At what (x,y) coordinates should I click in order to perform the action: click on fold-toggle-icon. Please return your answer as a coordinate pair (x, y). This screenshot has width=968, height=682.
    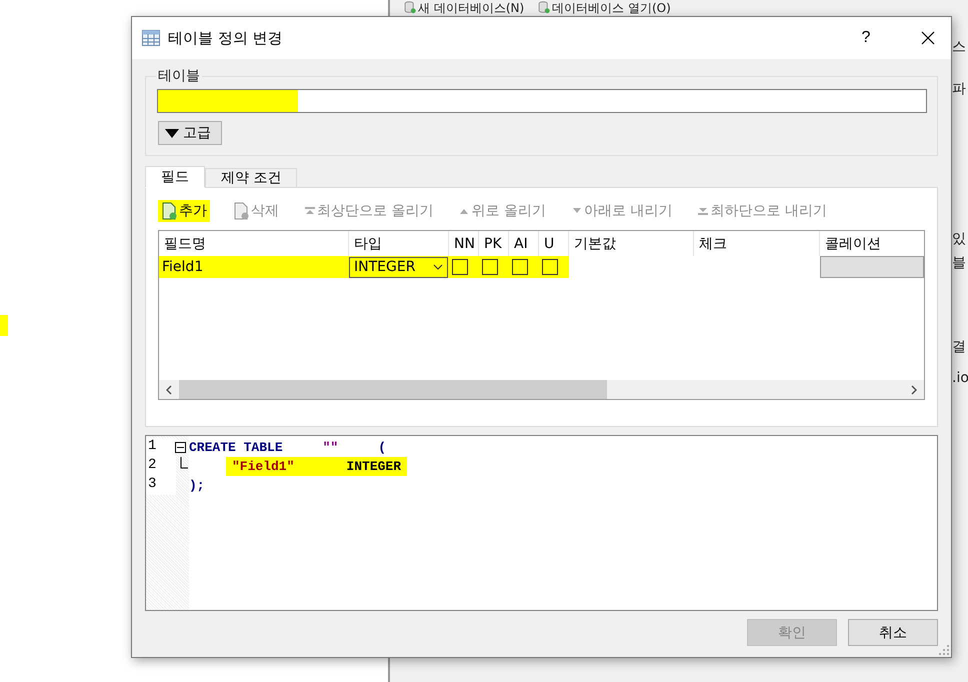
    Looking at the image, I should click on (180, 447).